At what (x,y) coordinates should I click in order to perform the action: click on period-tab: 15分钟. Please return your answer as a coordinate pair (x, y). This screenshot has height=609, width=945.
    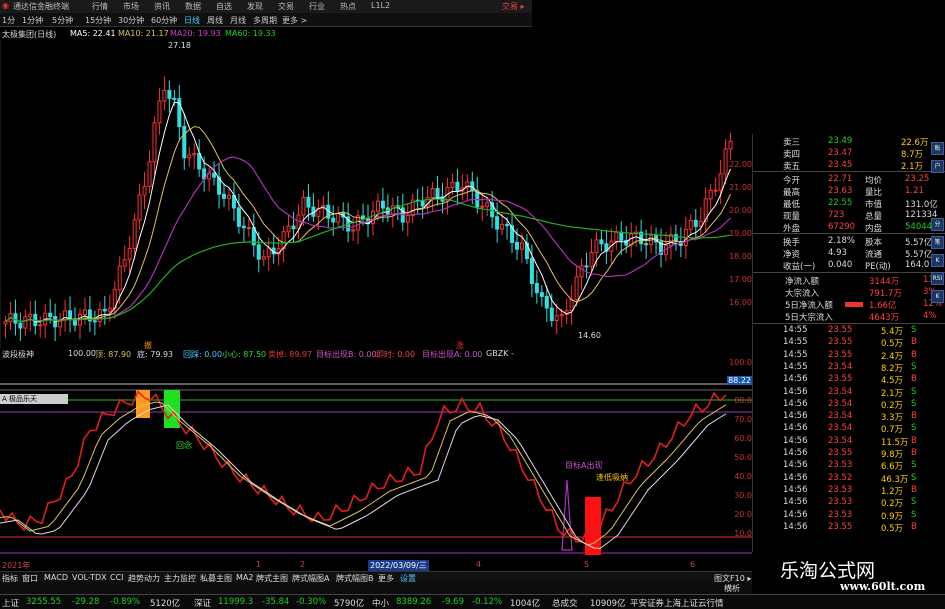
    Looking at the image, I should click on (98, 20).